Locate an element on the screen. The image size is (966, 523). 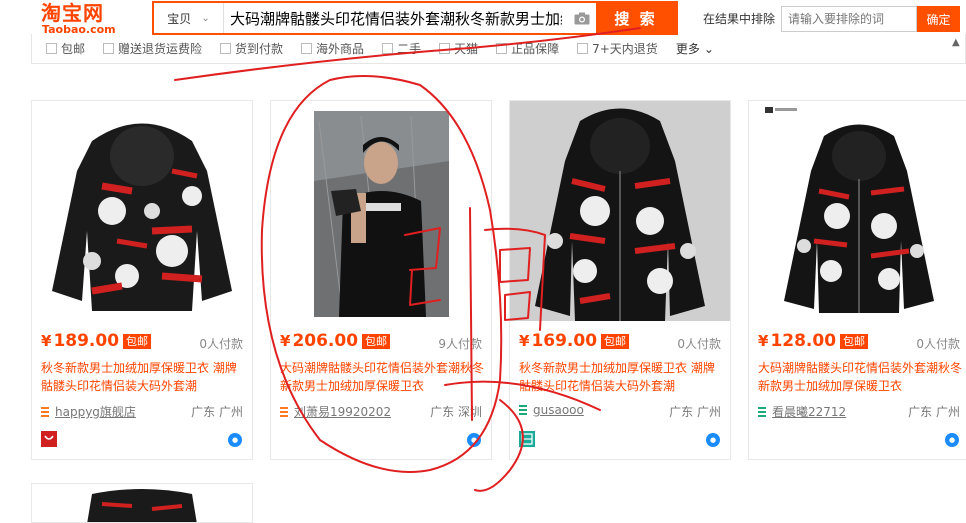
search-input is located at coordinates (396, 18).